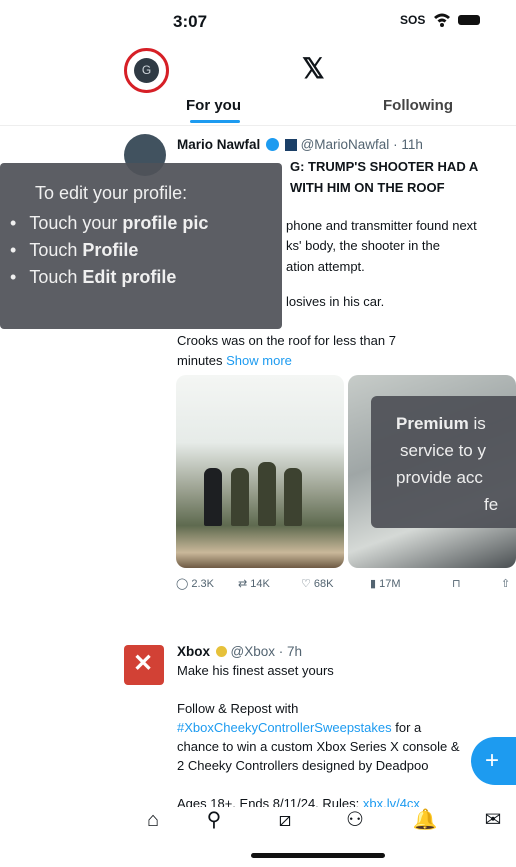 The height and width of the screenshot is (867, 516). I want to click on post-text-line: losives in his car., so click(335, 301).